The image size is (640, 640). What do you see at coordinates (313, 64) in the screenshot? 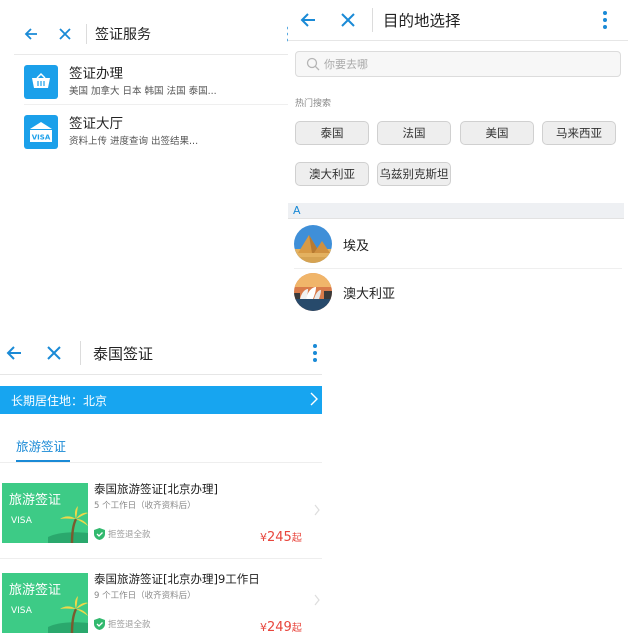
I see `search-icon` at bounding box center [313, 64].